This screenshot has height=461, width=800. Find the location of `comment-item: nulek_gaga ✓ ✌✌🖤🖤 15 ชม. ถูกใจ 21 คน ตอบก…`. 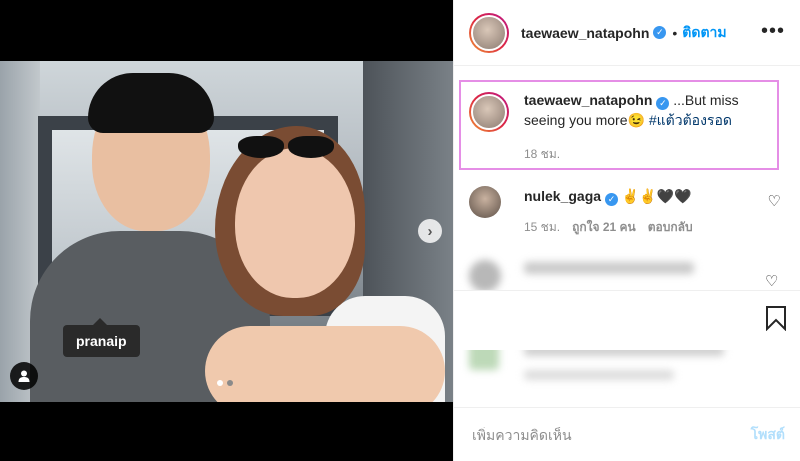

comment-item: nulek_gaga ✓ ✌✌🖤🖤 15 ชม. ถูกใจ 21 คน ตอบก… is located at coordinates (629, 211).